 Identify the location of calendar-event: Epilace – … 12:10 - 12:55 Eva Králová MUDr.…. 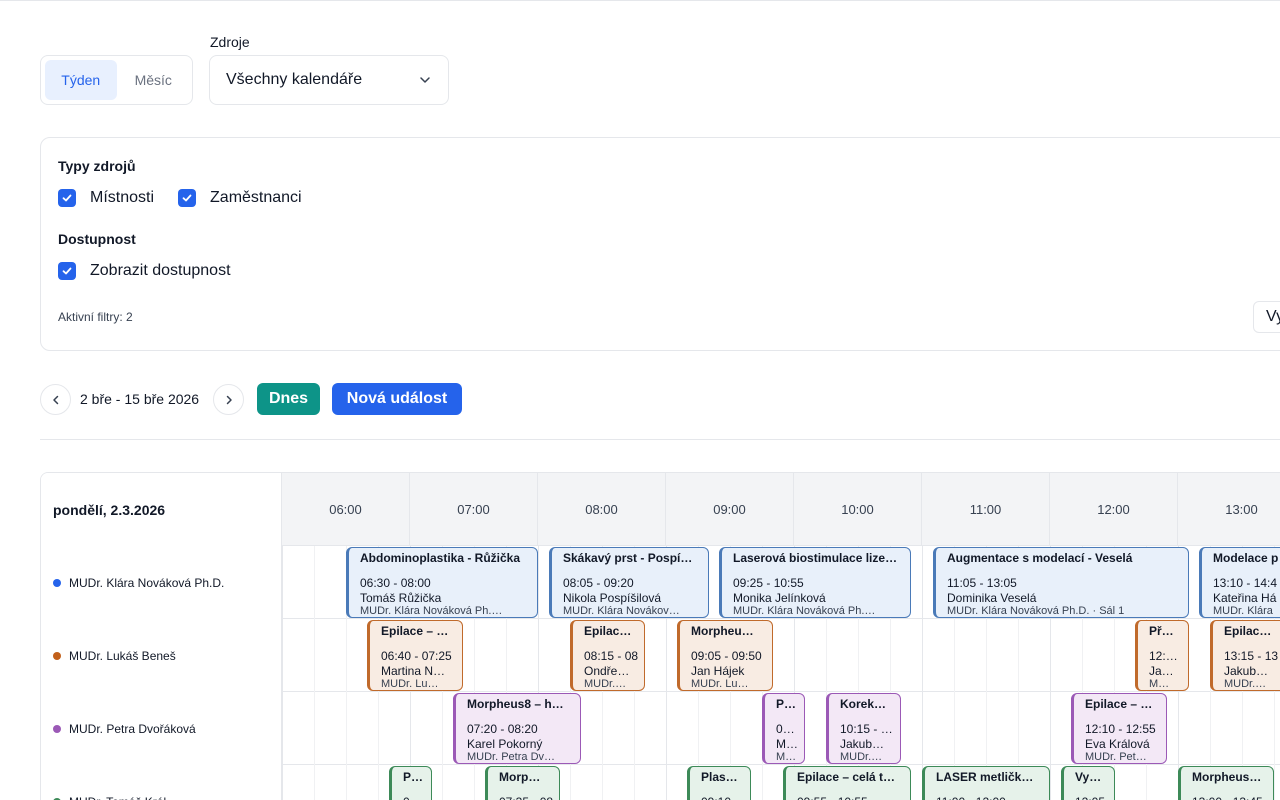
(1119, 728).